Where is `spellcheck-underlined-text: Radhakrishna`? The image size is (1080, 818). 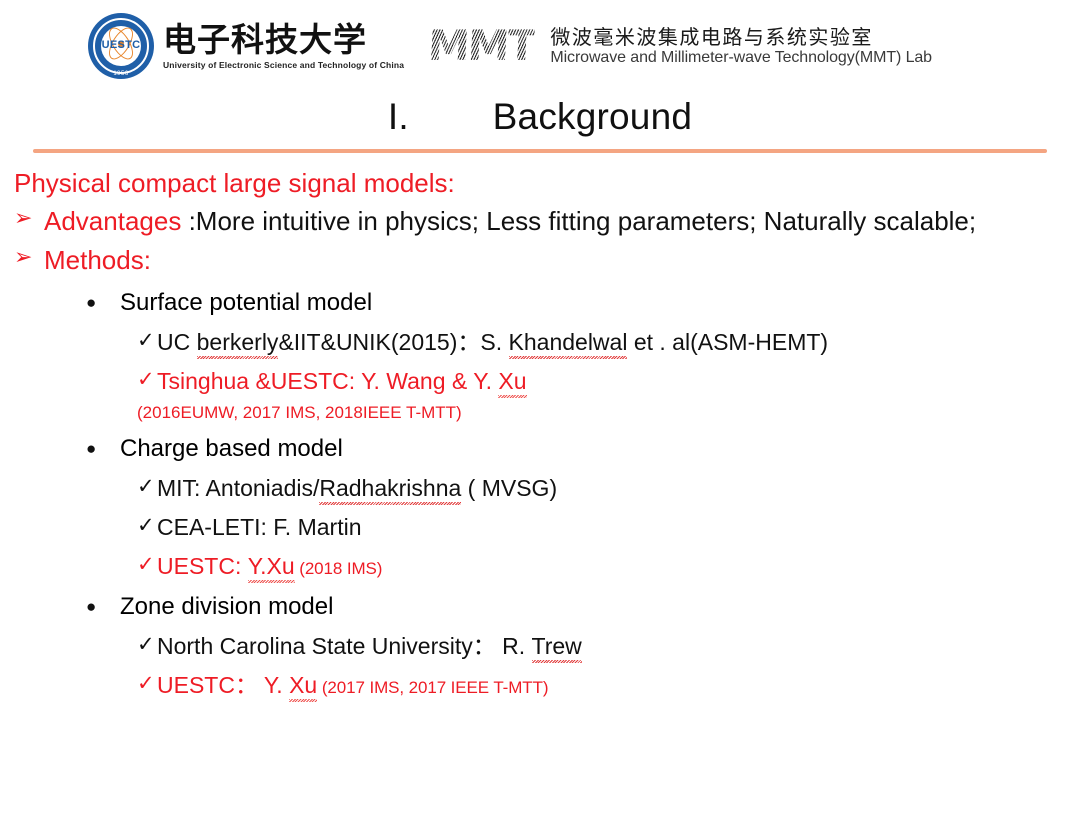 spellcheck-underlined-text: Radhakrishna is located at coordinates (390, 489).